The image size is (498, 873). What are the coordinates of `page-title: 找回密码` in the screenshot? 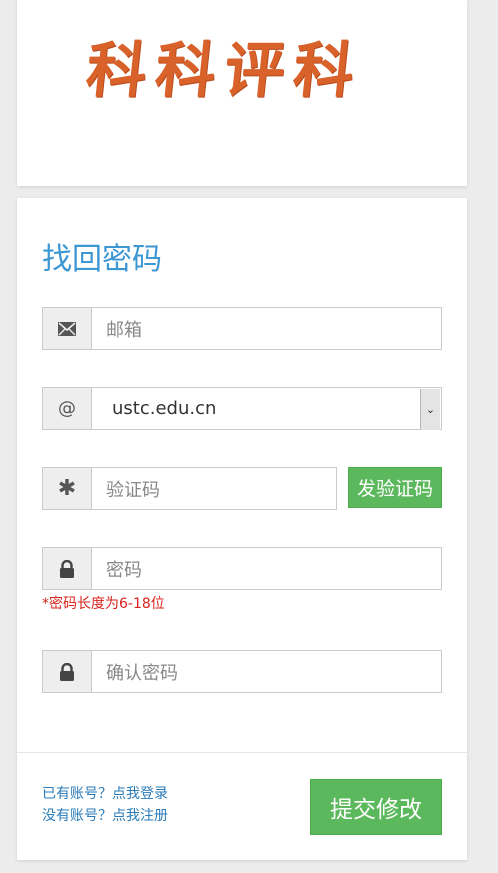 It's located at (102, 259).